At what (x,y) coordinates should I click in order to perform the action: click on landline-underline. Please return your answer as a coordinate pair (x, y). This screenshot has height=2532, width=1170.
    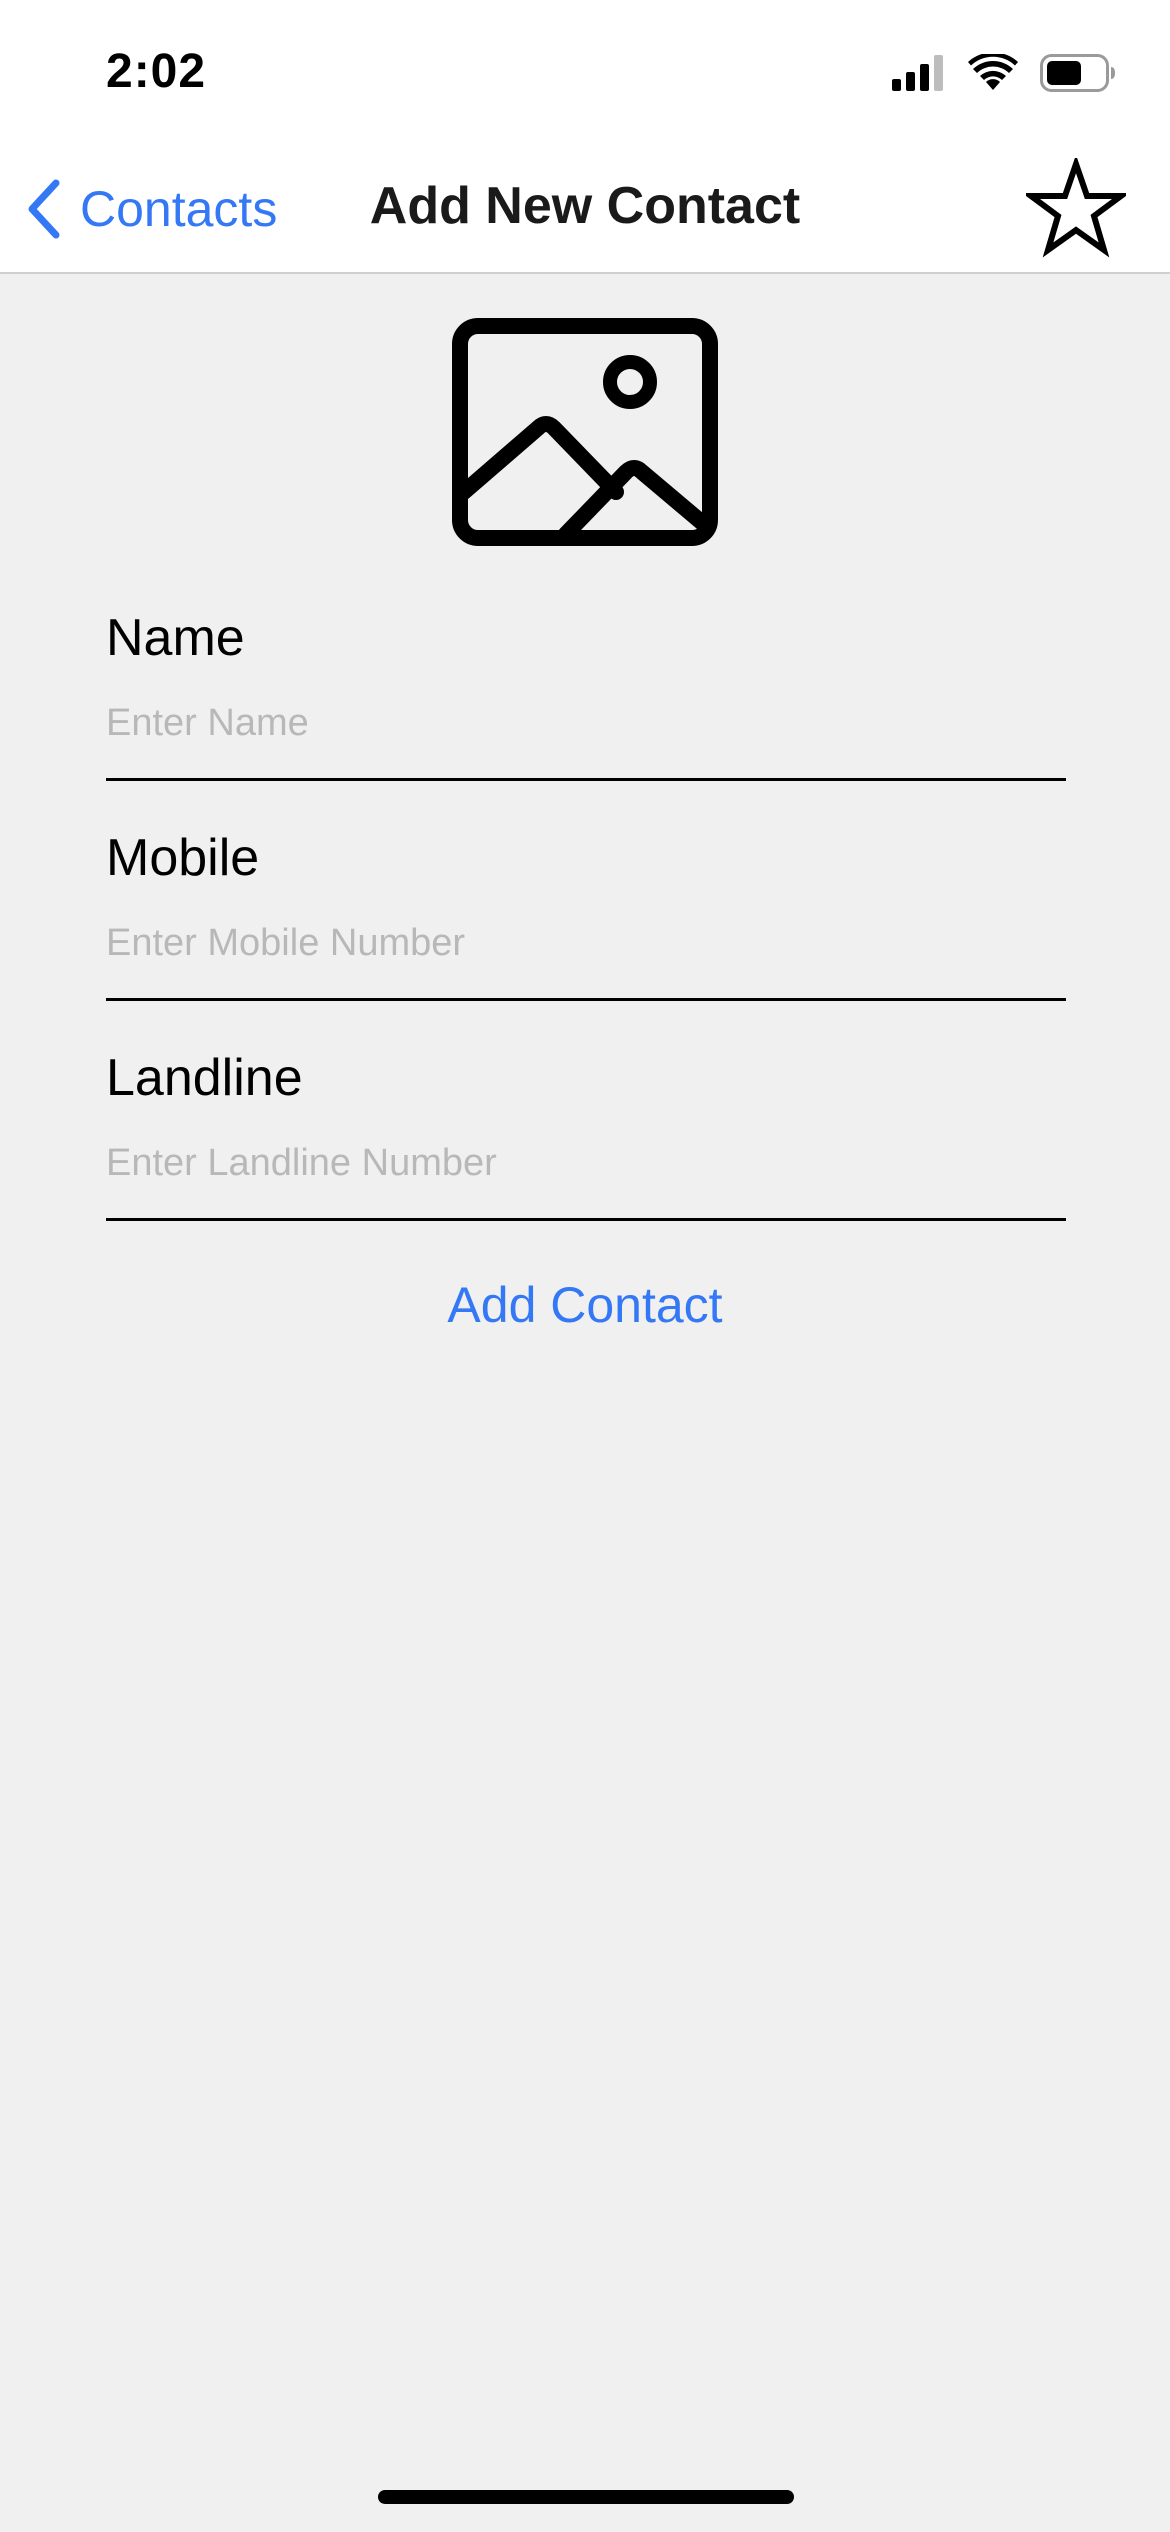
    Looking at the image, I should click on (586, 1219).